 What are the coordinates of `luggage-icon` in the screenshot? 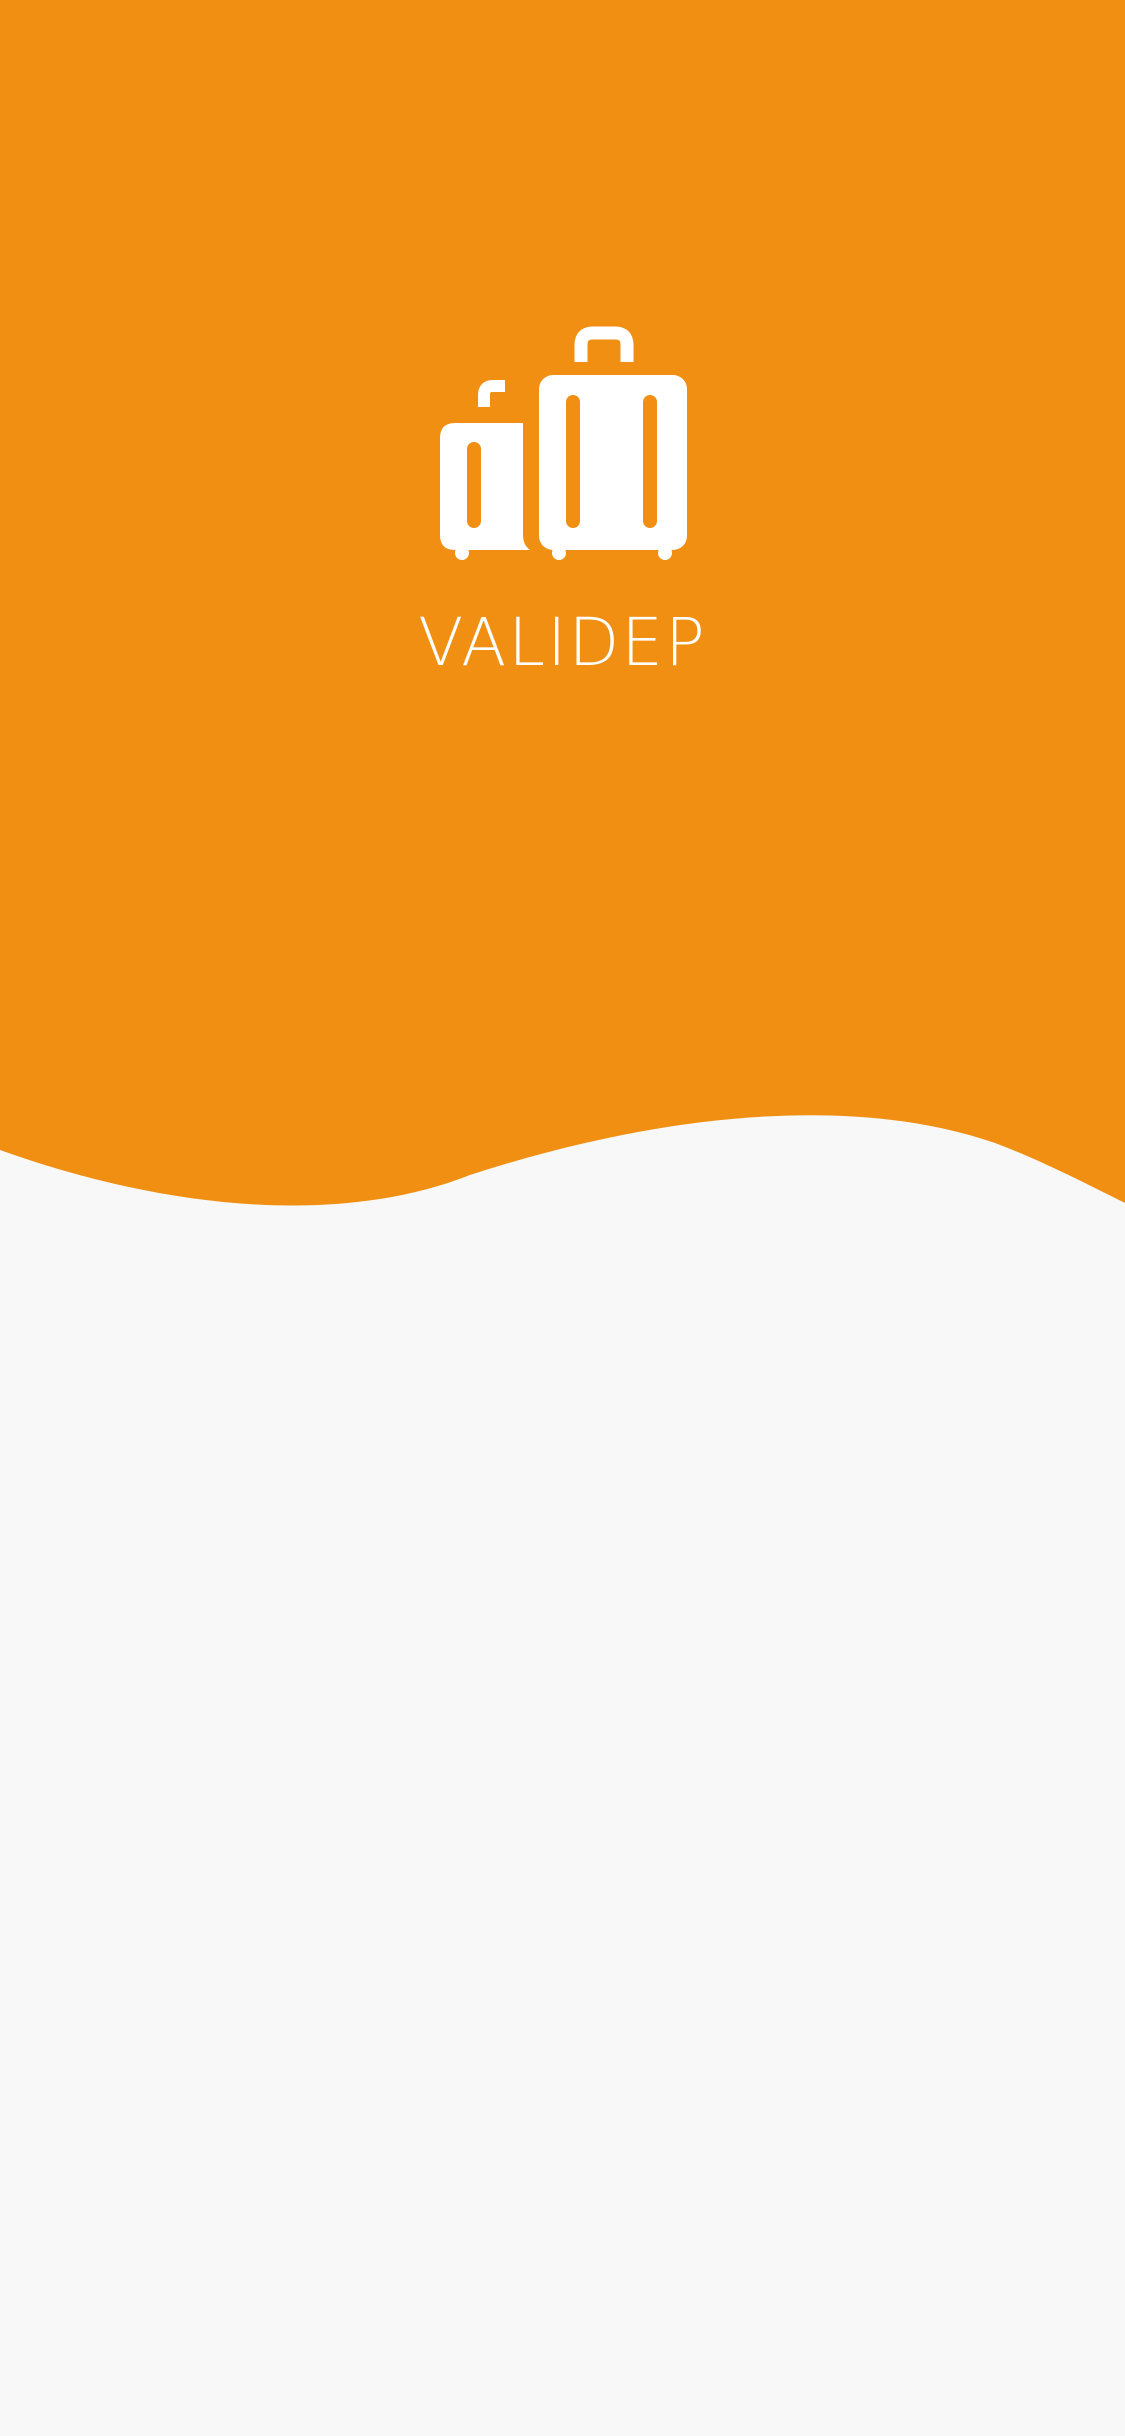 It's located at (563, 443).